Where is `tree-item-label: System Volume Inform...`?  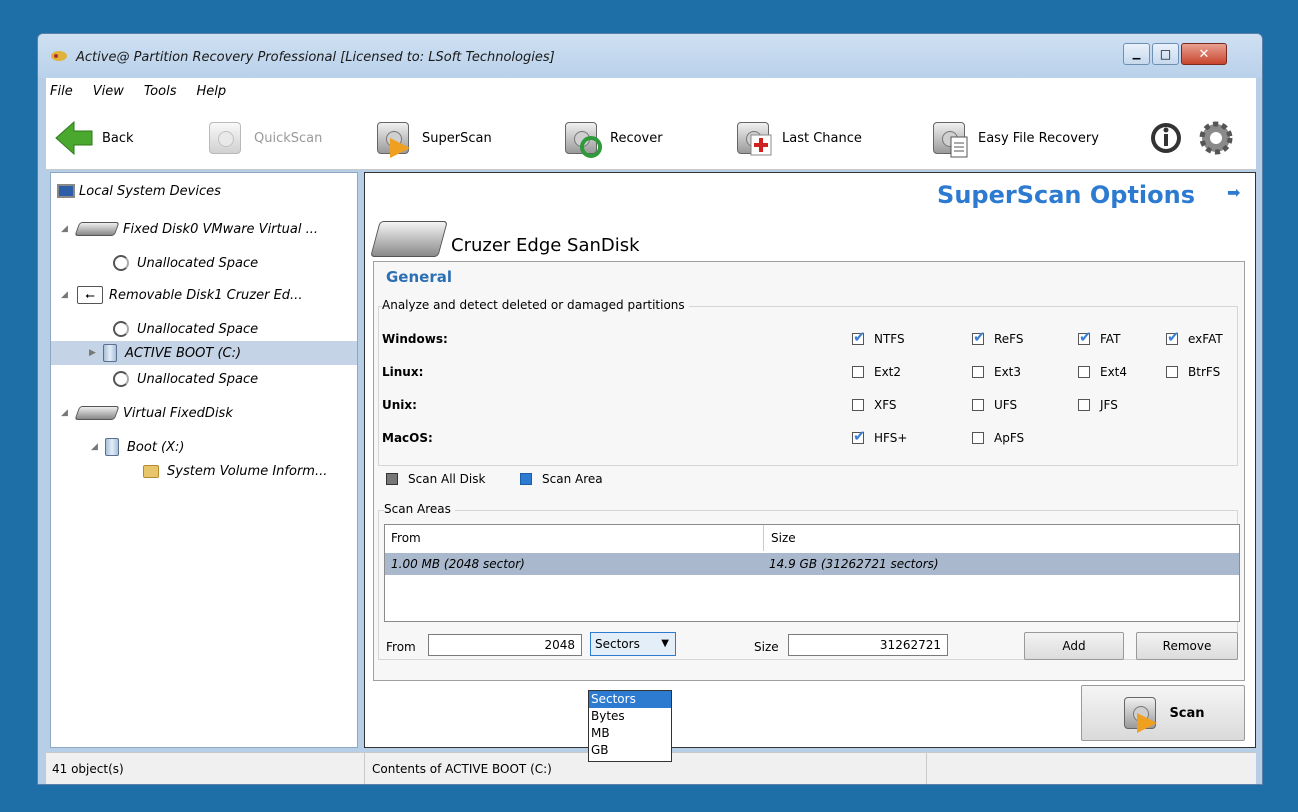 tree-item-label: System Volume Inform... is located at coordinates (247, 471).